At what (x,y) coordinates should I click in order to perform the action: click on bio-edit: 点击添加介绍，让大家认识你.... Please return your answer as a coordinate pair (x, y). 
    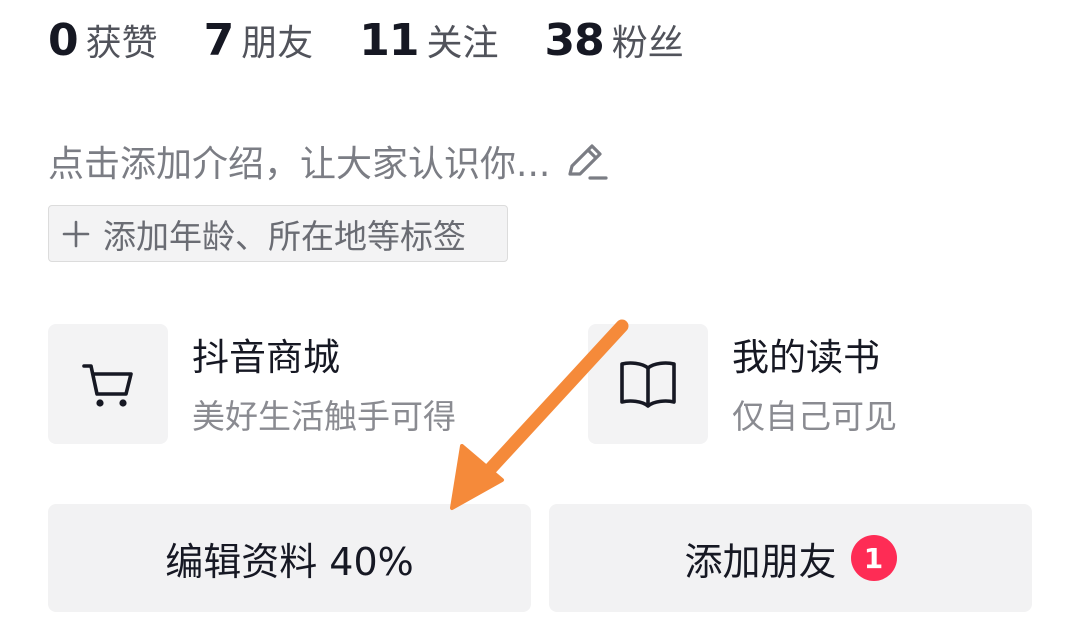
    Looking at the image, I should click on (328, 161).